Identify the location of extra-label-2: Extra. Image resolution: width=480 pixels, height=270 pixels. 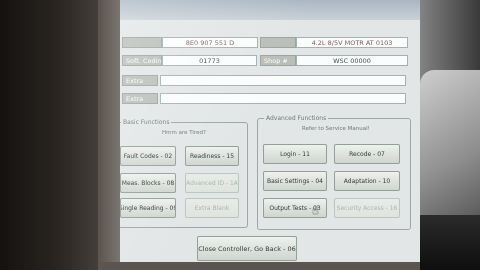
(140, 98).